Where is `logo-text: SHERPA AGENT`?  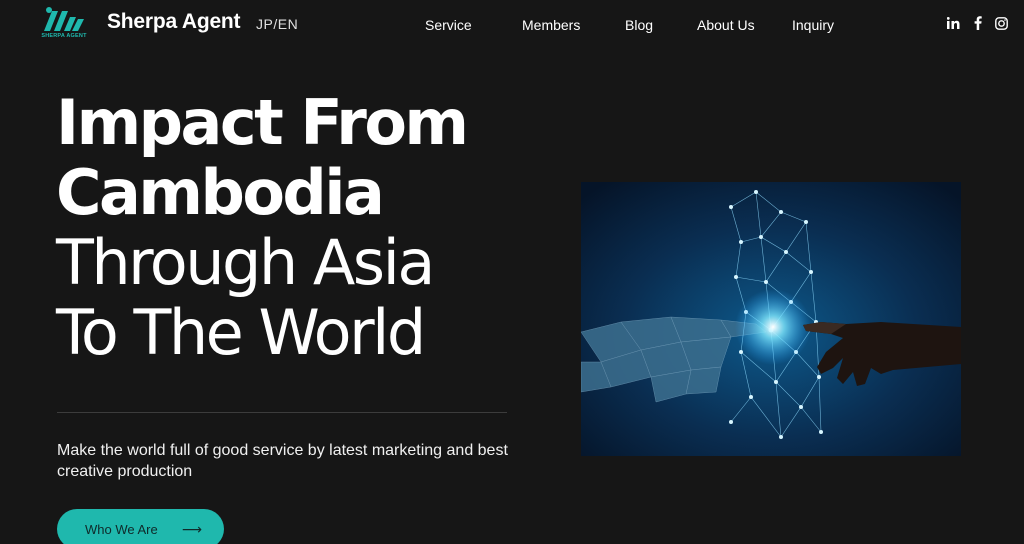 logo-text: SHERPA AGENT is located at coordinates (64, 36).